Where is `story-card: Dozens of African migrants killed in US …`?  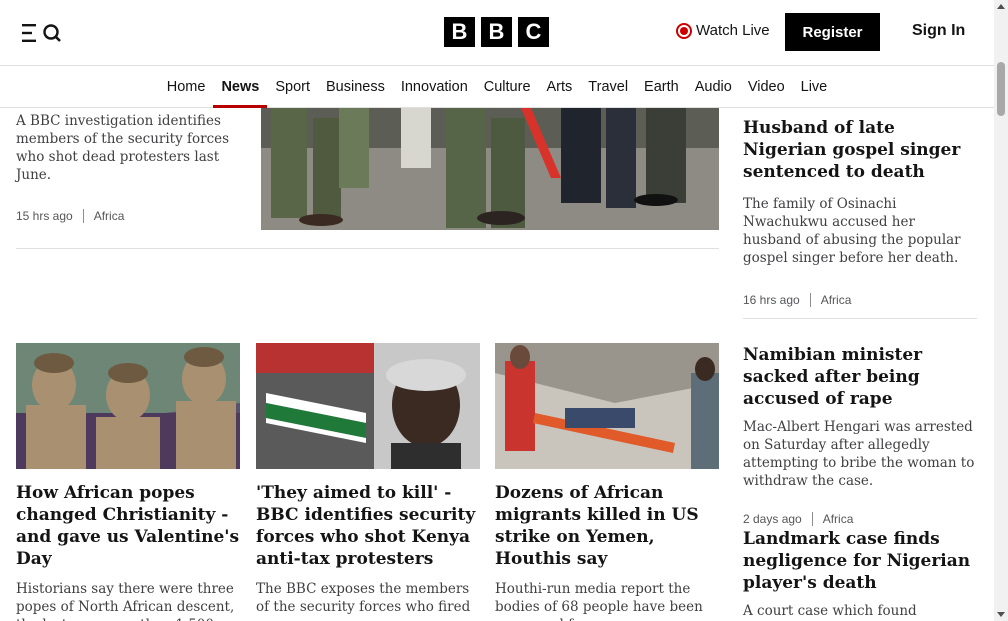 story-card: Dozens of African migrants killed in US … is located at coordinates (607, 482).